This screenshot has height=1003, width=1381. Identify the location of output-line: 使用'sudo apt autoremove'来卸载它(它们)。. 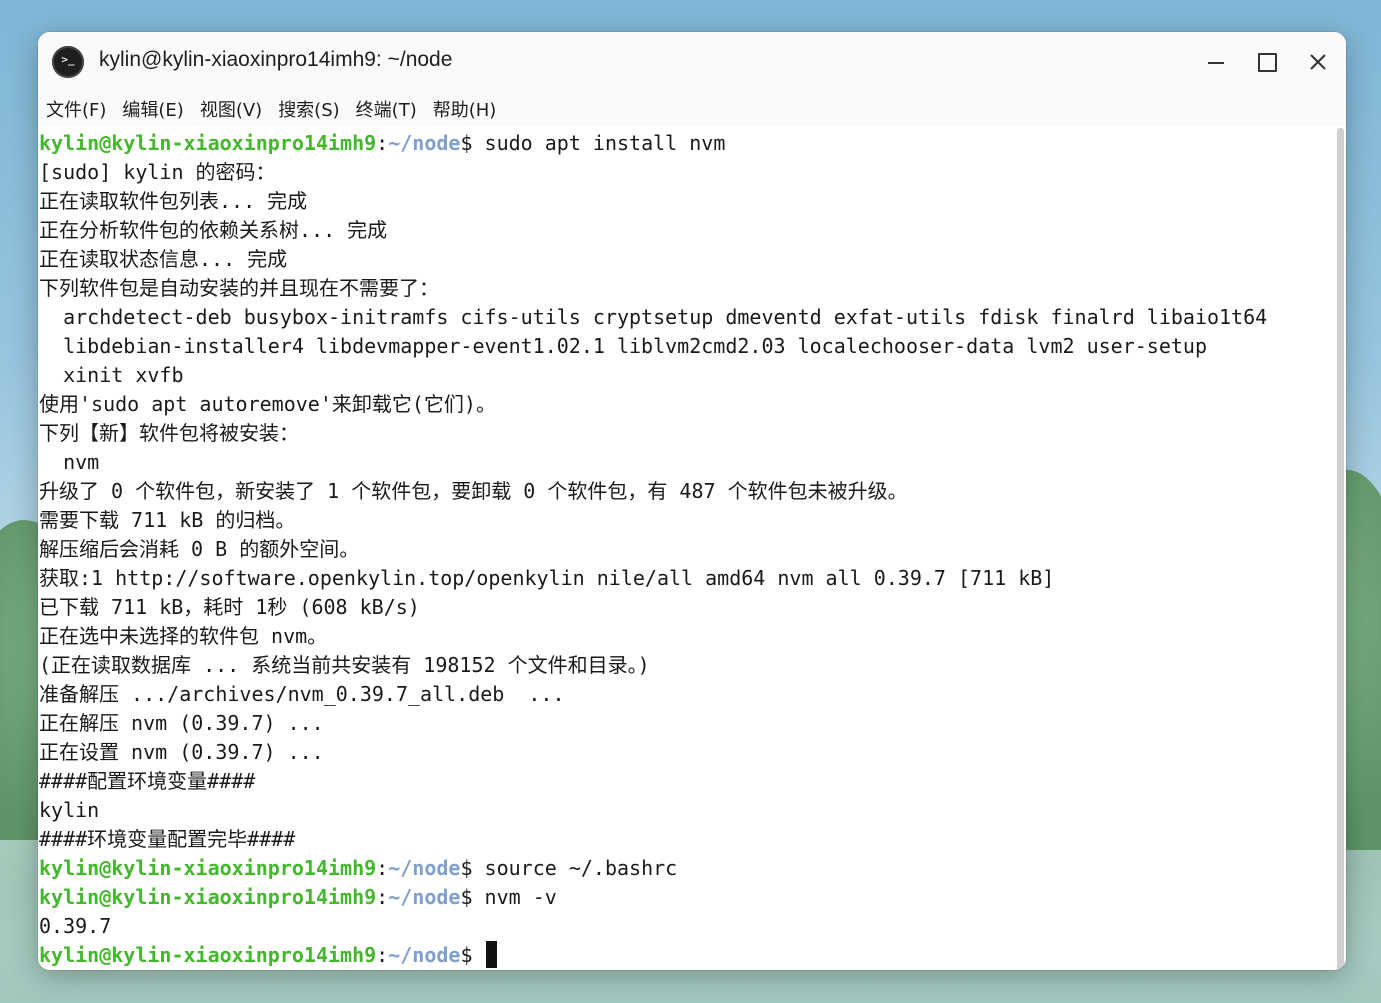
(267, 404).